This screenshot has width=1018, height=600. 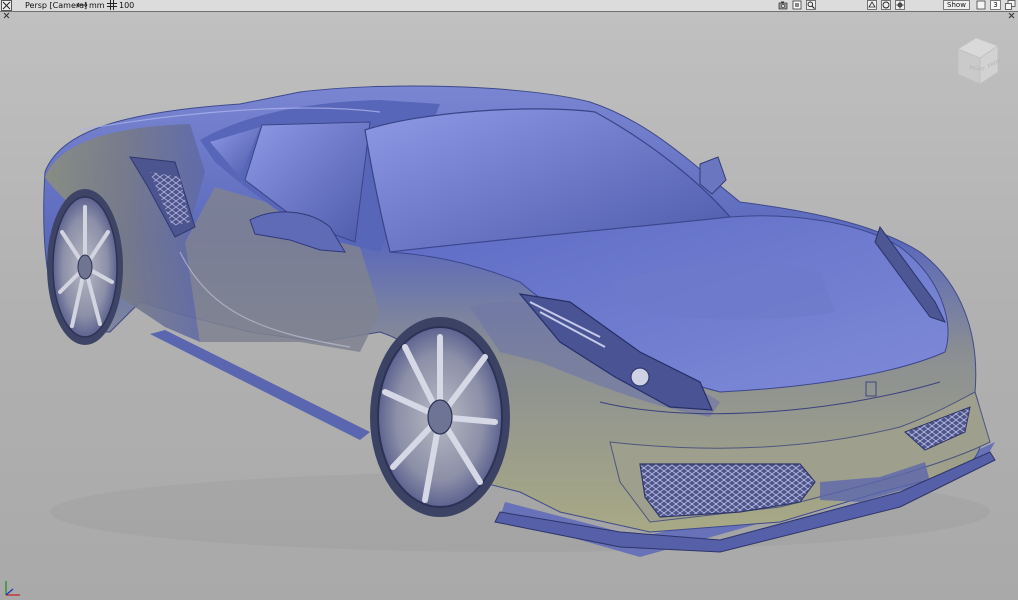 I want to click on axis-indicator-icon, so click(x=12, y=588).